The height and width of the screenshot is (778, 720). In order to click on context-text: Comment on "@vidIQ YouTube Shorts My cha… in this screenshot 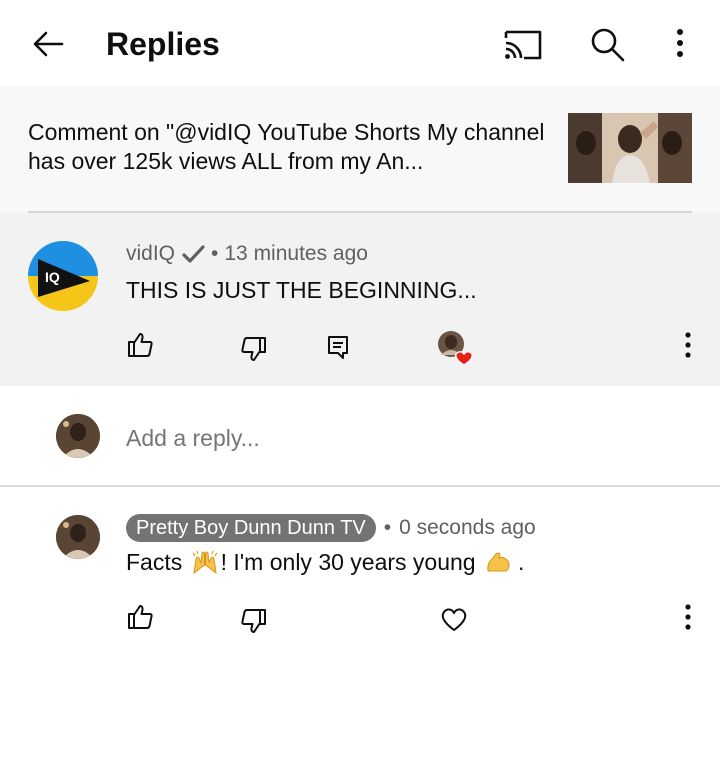, I will do `click(286, 146)`.